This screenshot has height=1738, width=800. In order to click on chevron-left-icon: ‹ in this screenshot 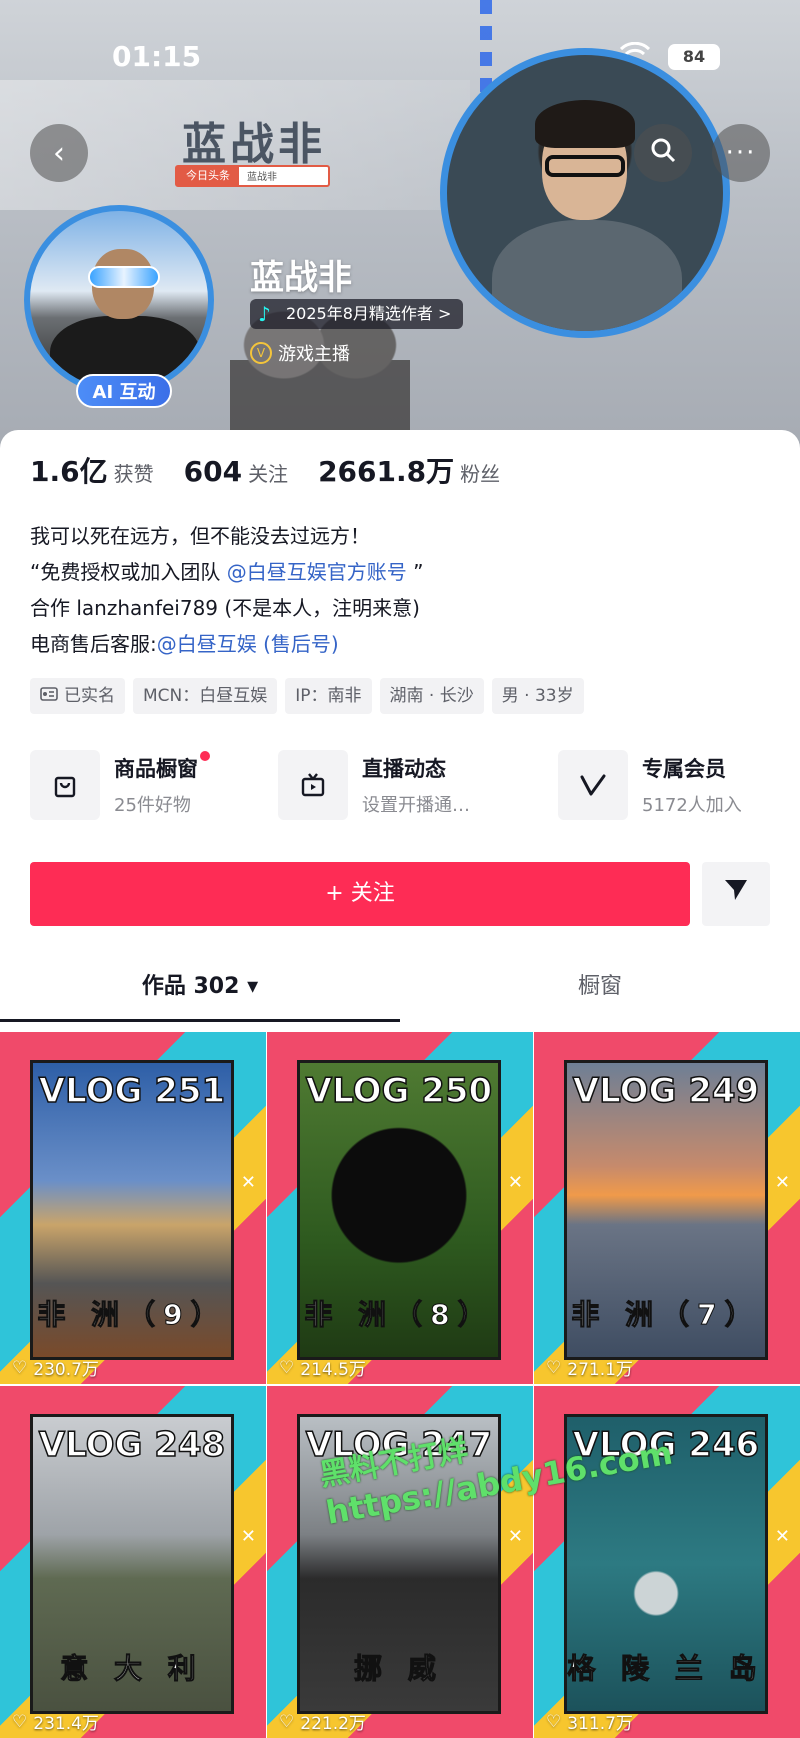, I will do `click(59, 153)`.